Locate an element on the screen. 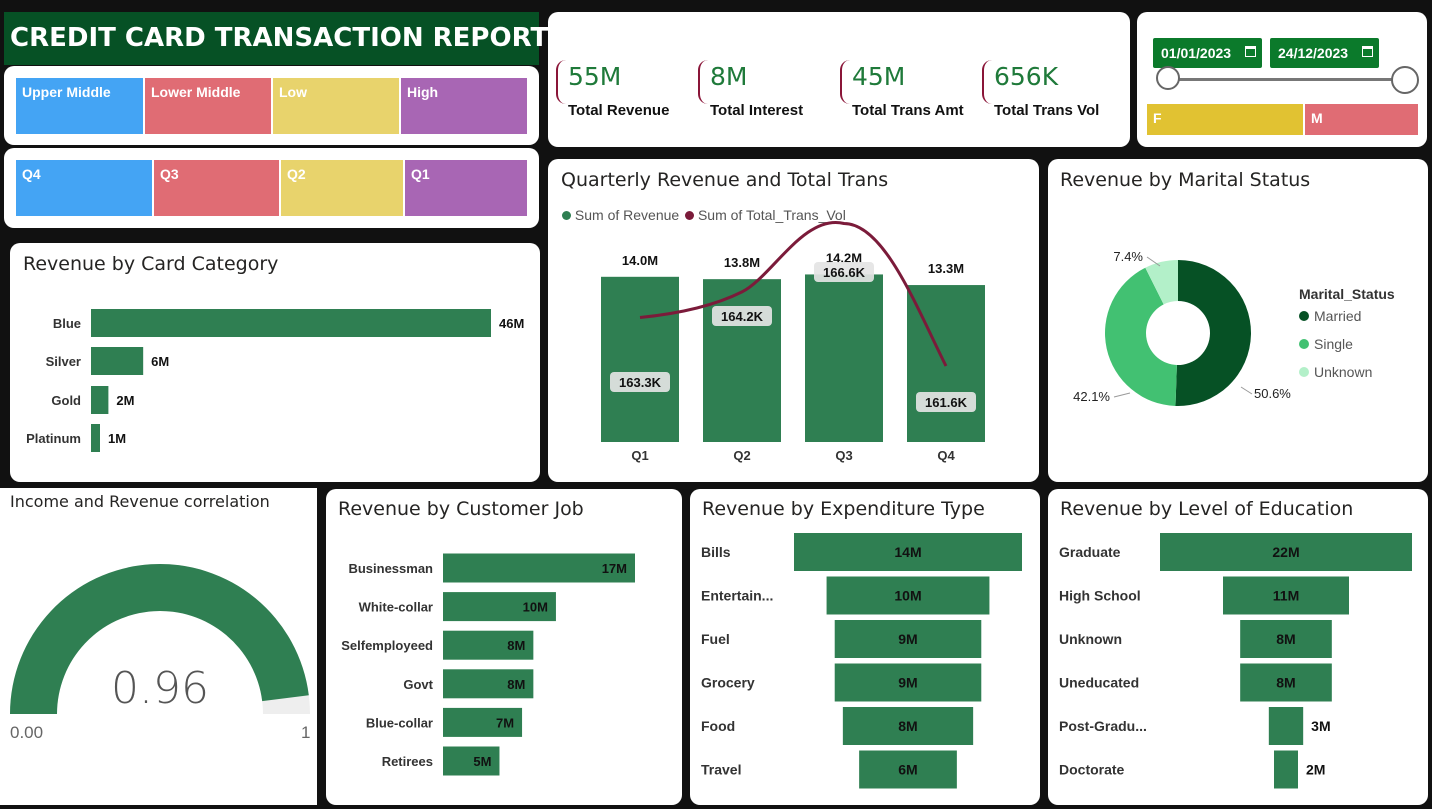 The height and width of the screenshot is (809, 1432). category-label: High School is located at coordinates (1100, 596).